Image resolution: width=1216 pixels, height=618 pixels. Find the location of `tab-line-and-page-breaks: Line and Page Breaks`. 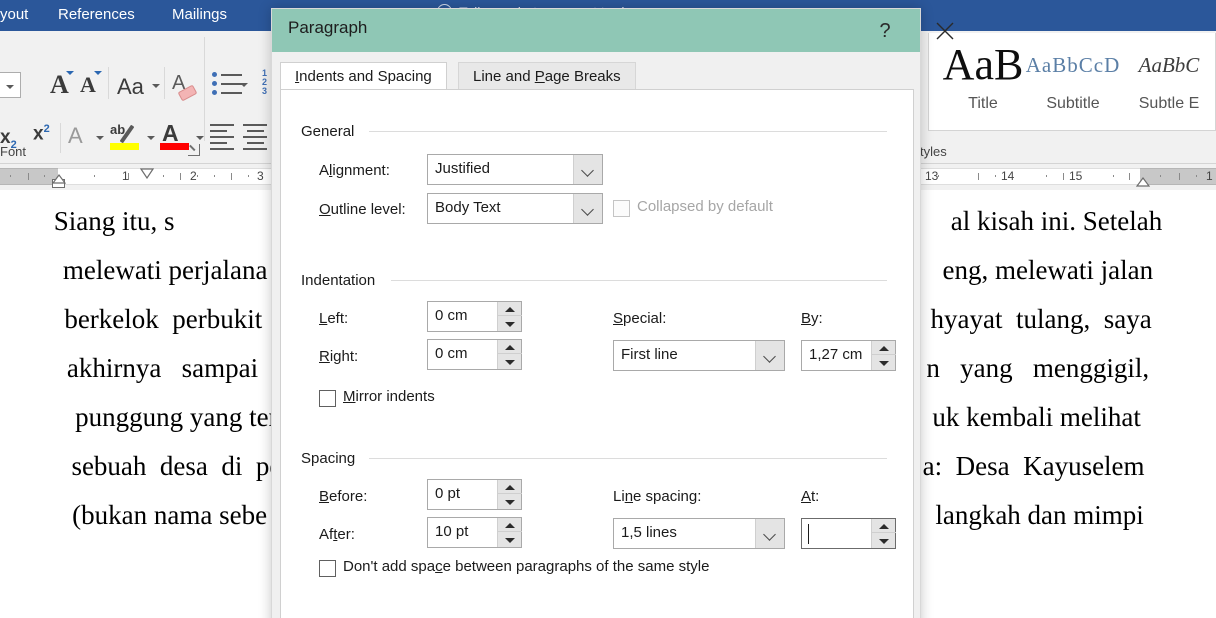

tab-line-and-page-breaks: Line and Page Breaks is located at coordinates (547, 76).